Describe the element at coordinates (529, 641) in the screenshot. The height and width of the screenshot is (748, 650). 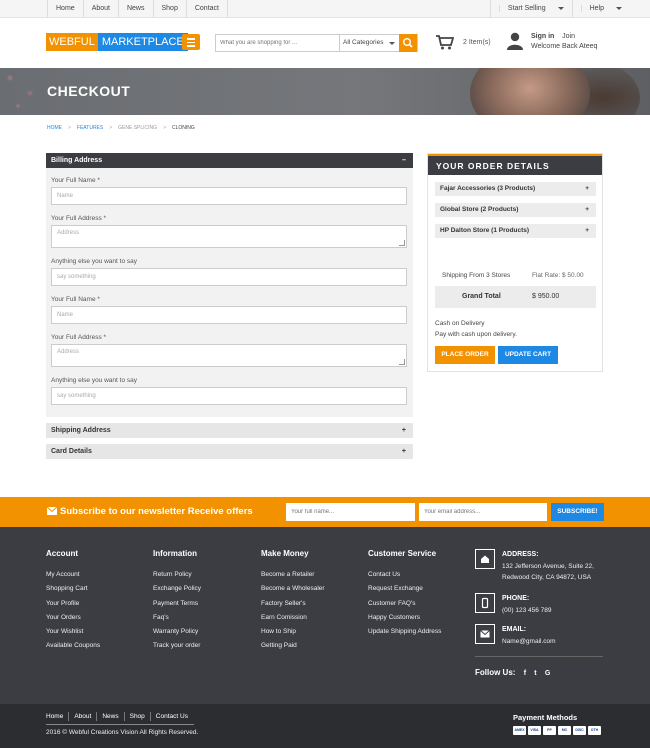
I see `email-address: Name@gmail.com` at that location.